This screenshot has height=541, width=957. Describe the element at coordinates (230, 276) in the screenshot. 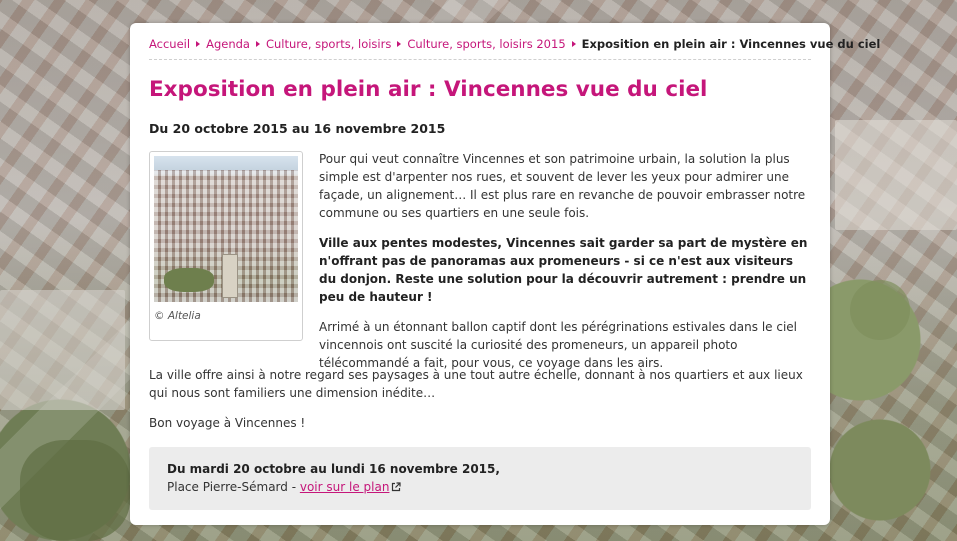

I see `donjon-tower-shape` at that location.